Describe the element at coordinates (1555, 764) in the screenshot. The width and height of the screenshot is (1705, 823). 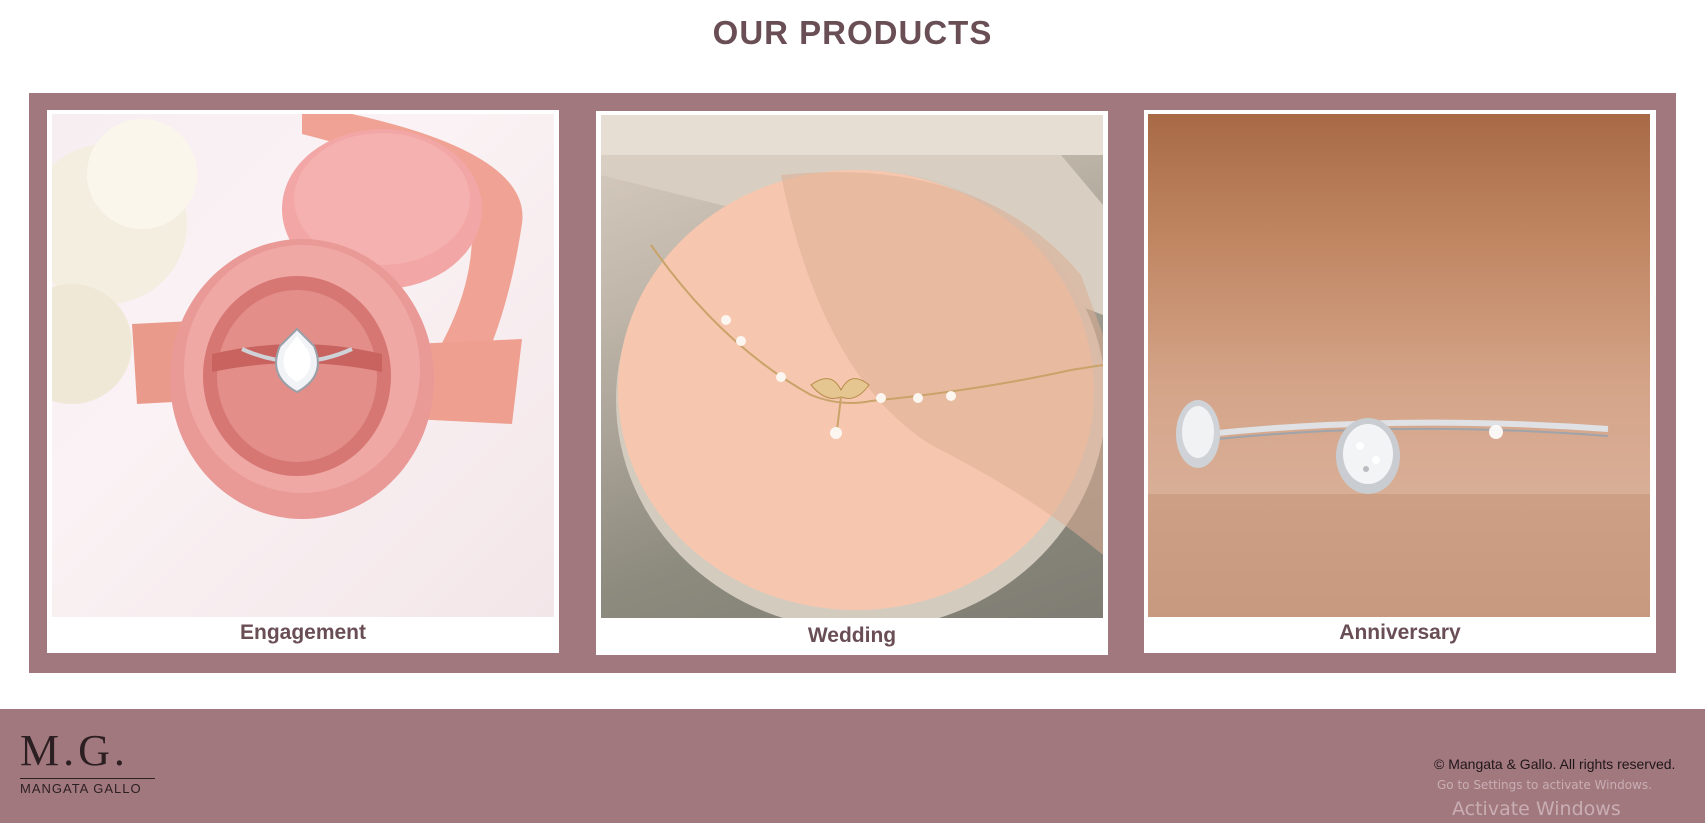
I see `copyright-text: © Mangata & Gallo. All rights reserved.` at that location.